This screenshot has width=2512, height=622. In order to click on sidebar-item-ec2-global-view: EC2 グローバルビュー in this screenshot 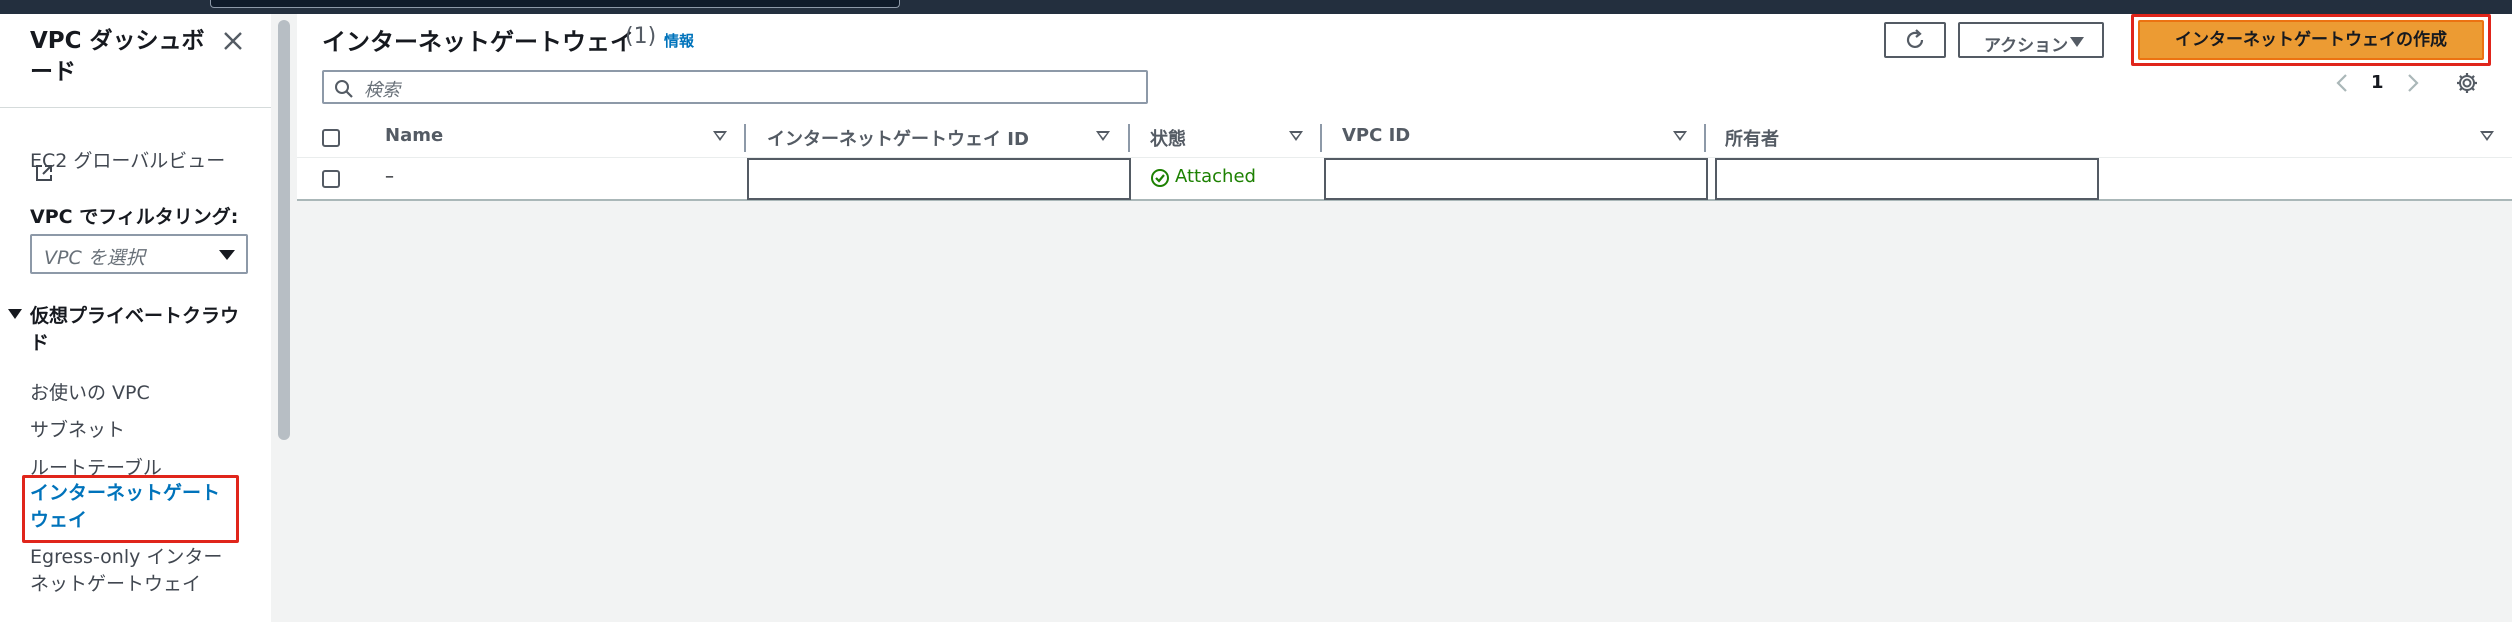, I will do `click(127, 161)`.